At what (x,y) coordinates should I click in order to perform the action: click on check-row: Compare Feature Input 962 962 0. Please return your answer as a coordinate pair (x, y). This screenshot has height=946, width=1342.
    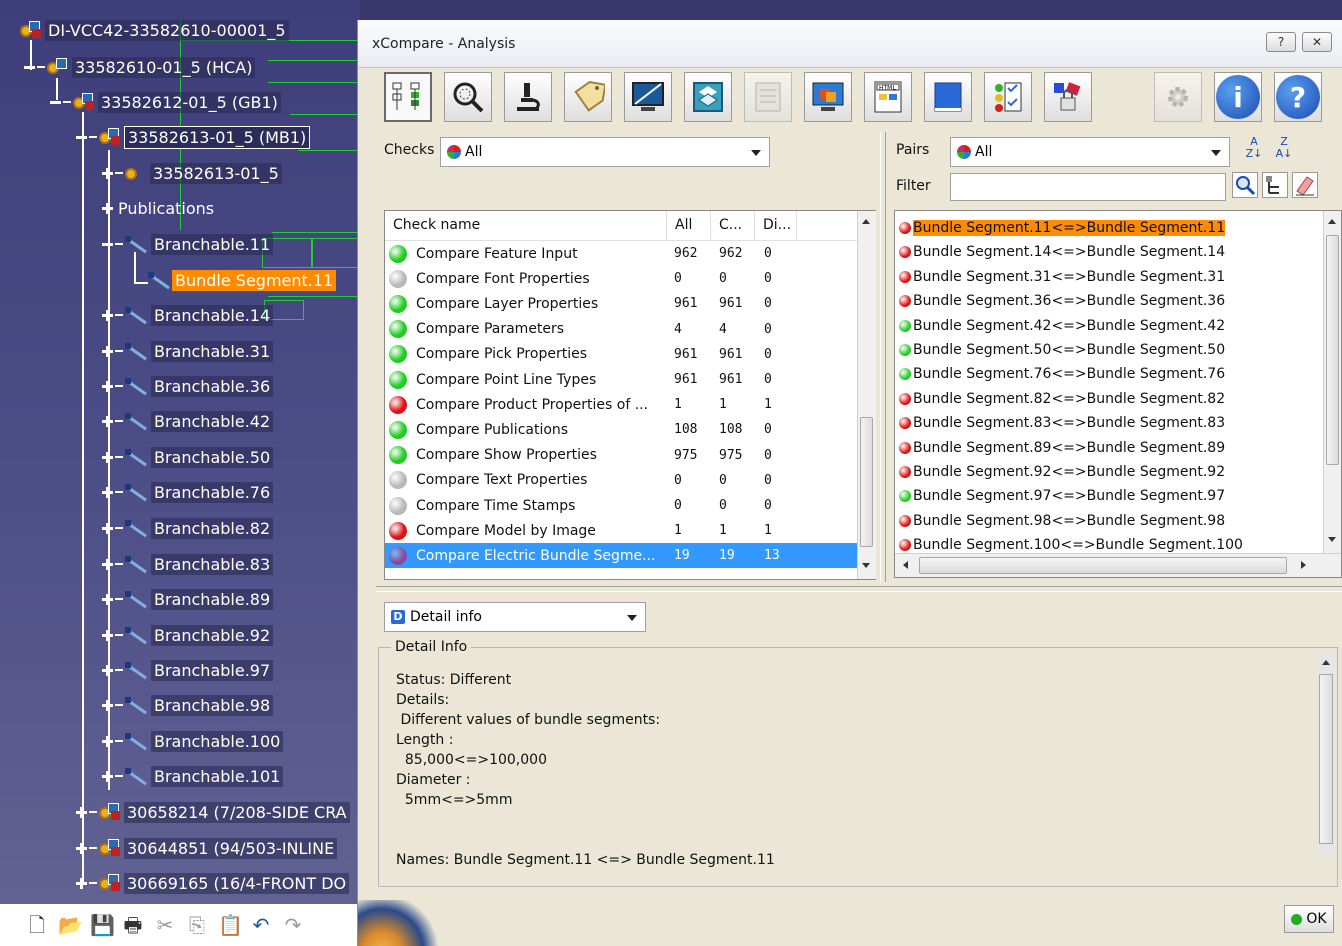
    Looking at the image, I should click on (621, 253).